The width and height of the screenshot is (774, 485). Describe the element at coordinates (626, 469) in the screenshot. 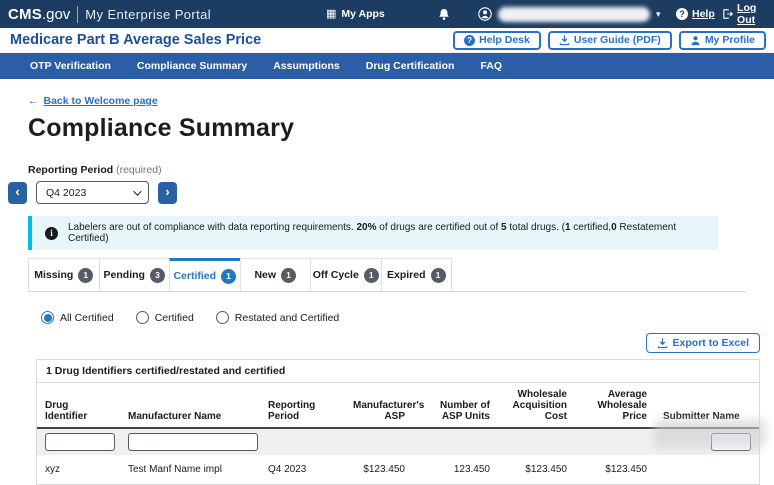

I see `cell-average-wholesale-price: $123.450` at that location.